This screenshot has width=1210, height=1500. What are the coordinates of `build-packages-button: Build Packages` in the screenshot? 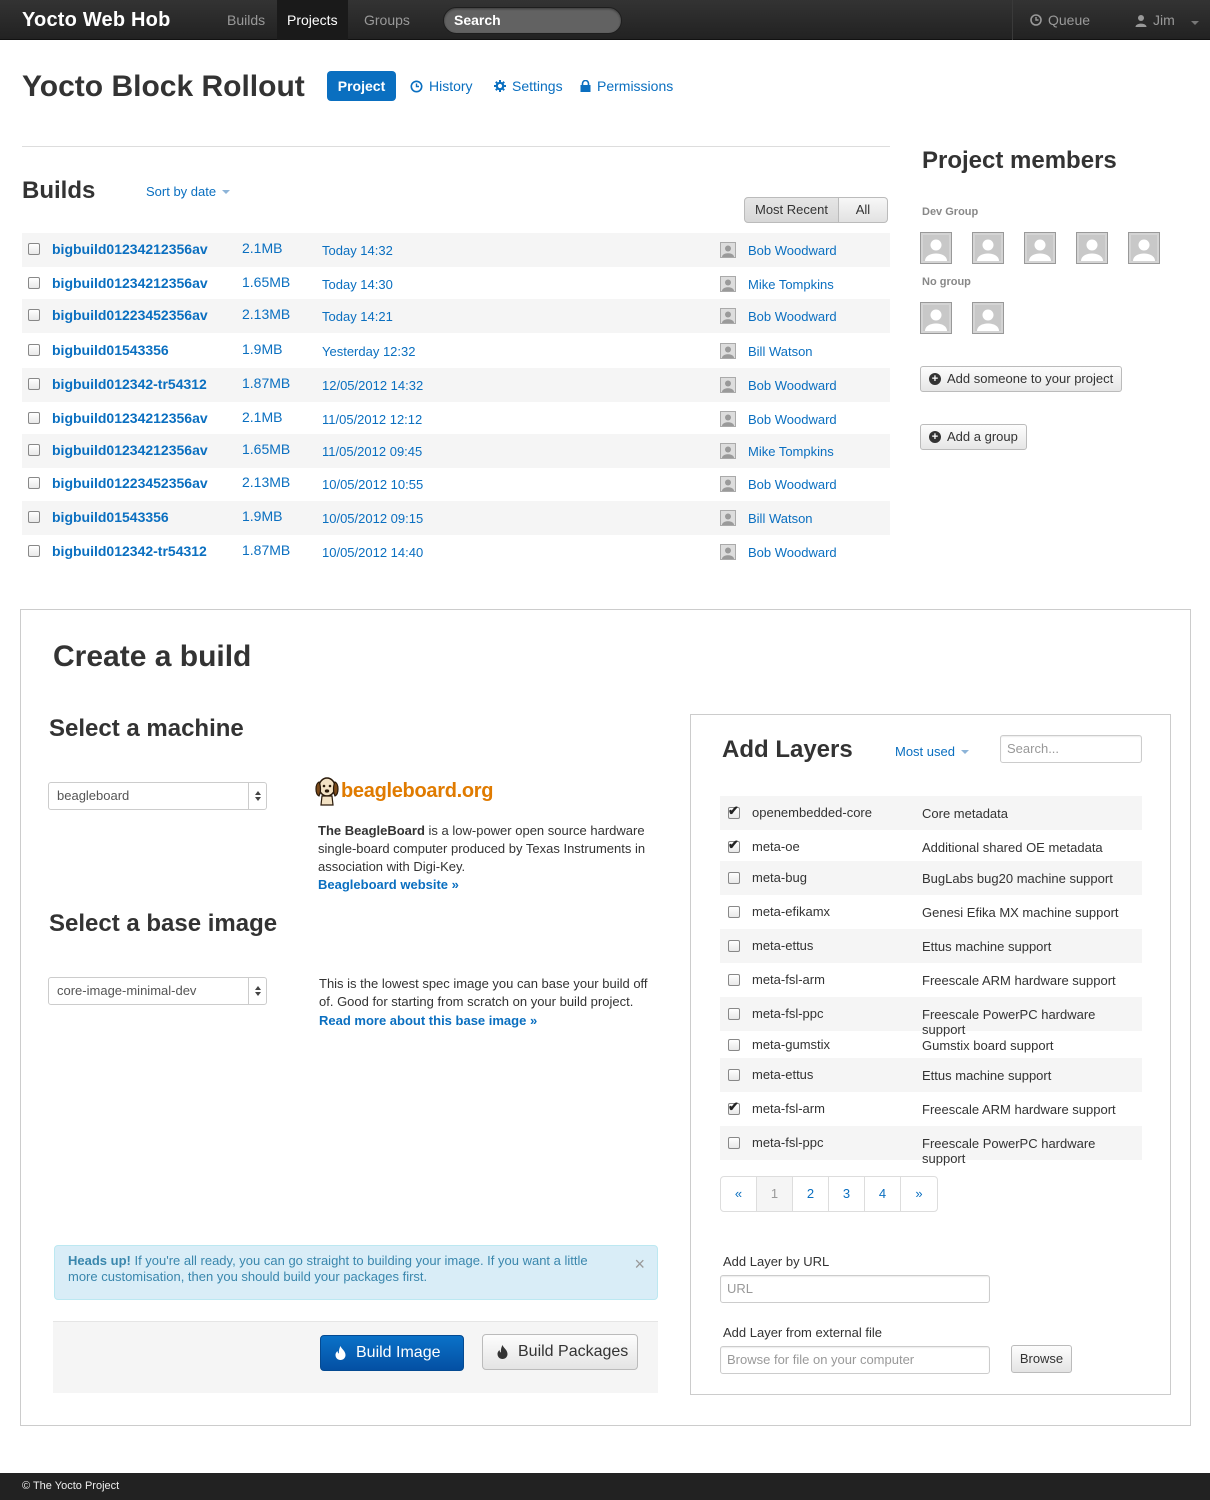 It's located at (560, 1352).